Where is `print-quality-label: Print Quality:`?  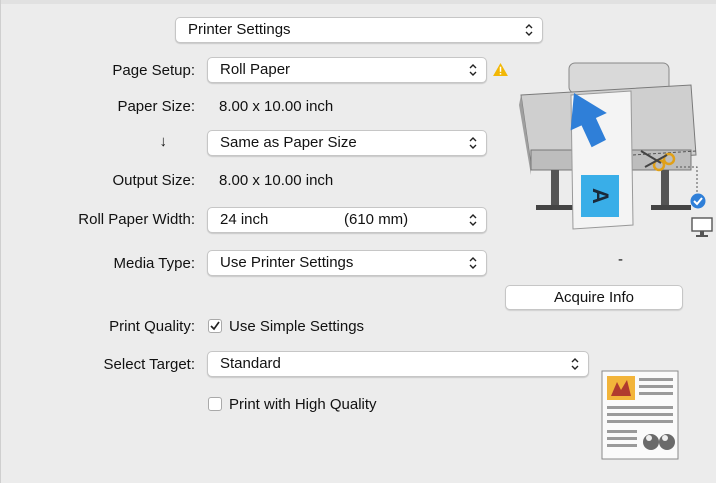 print-quality-label: Print Quality: is located at coordinates (152, 326).